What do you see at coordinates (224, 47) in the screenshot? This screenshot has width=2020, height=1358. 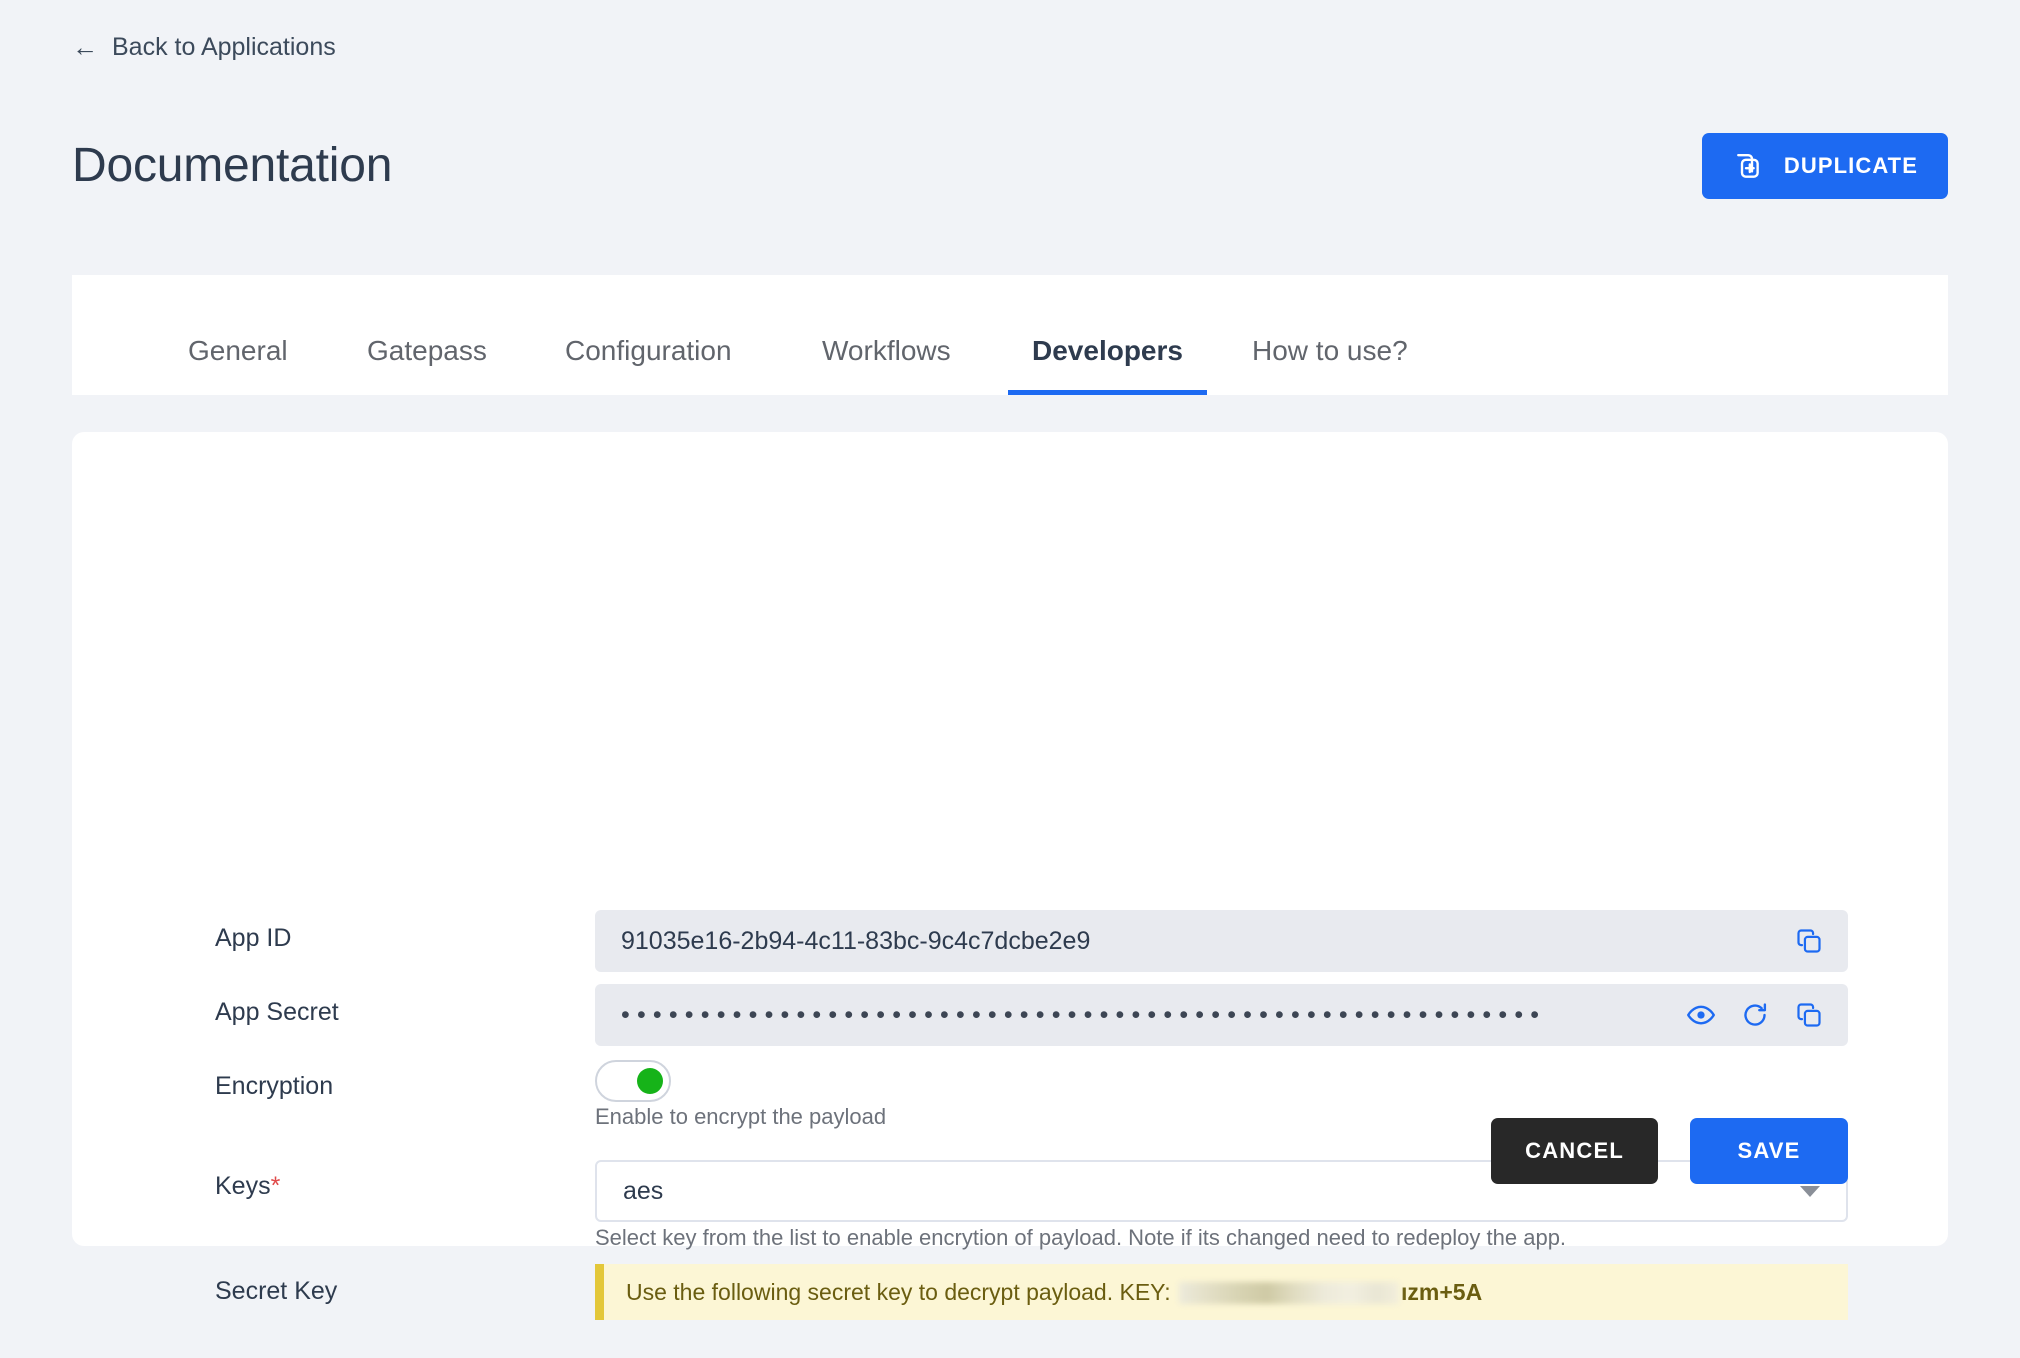 I see `back-link-label: Back to Applications` at bounding box center [224, 47].